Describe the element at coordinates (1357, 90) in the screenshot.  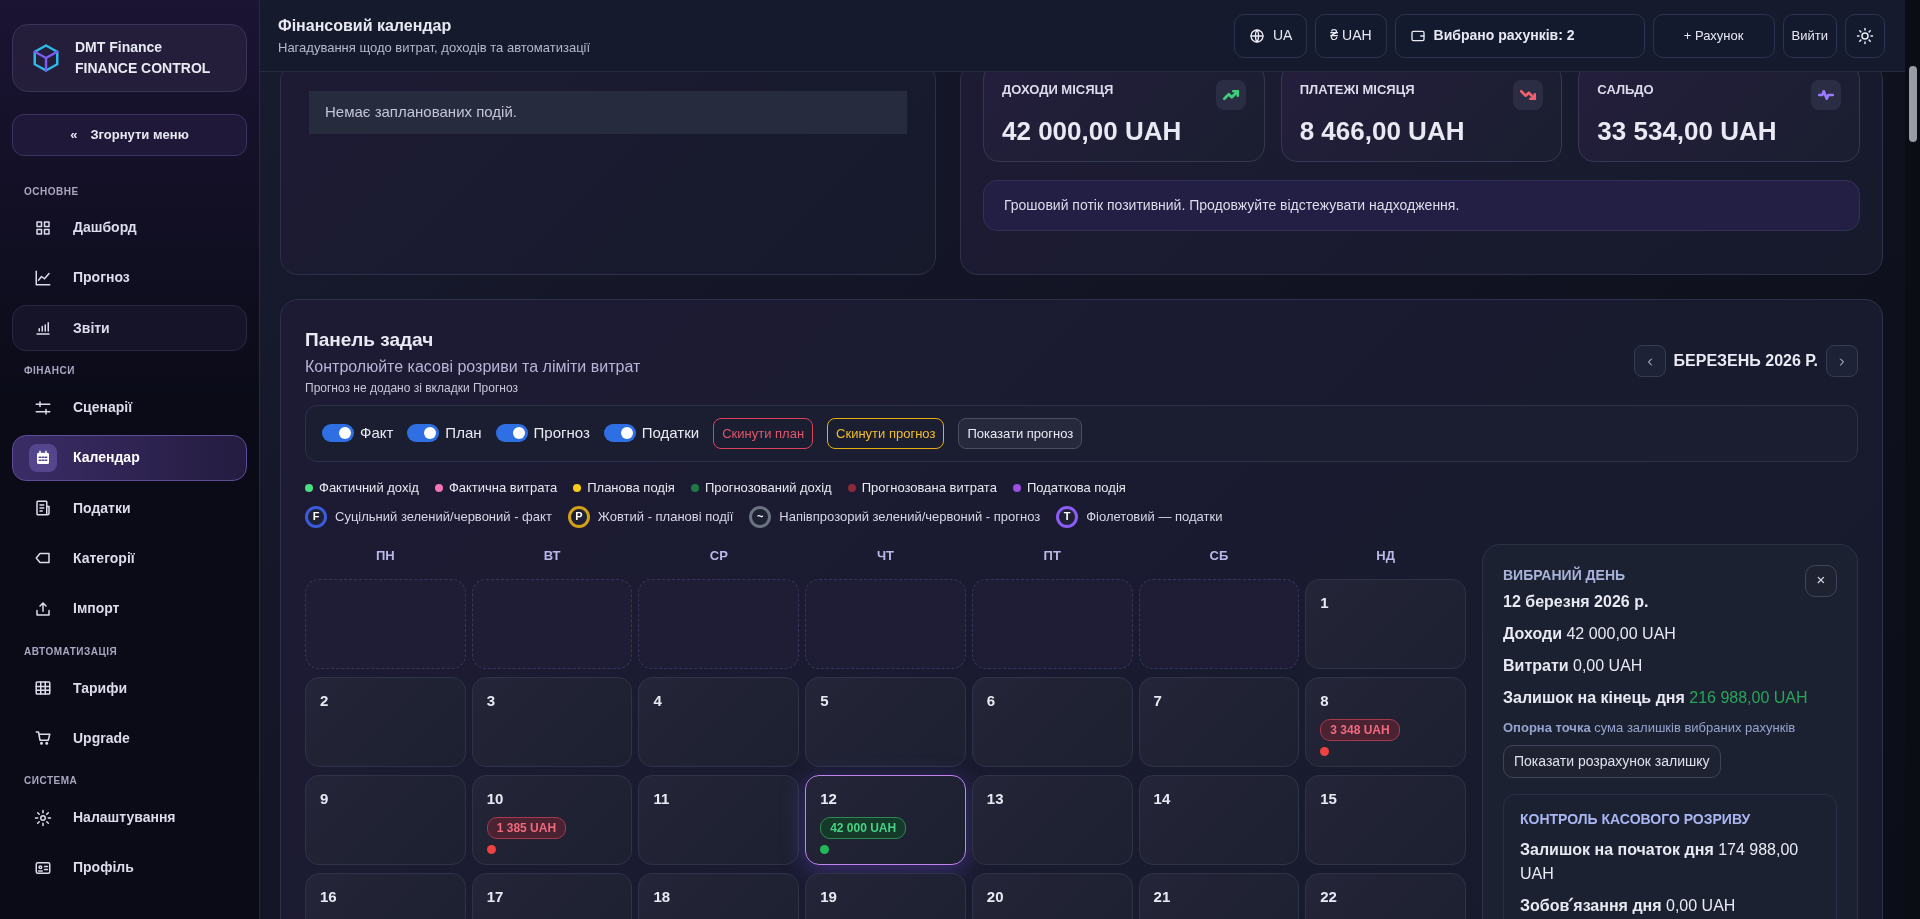
I see `stat-label: ПЛАТЕЖІ МІСЯЦЯ` at that location.